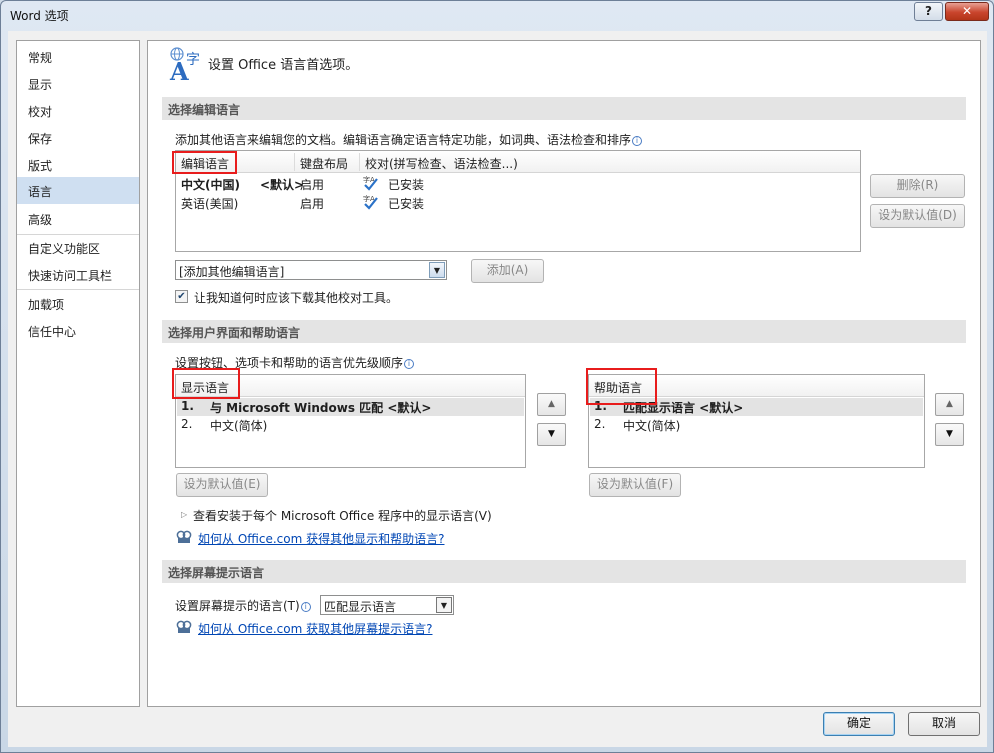  Describe the element at coordinates (756, 386) in the screenshot. I see `help-language-list-header: 帮助语言` at that location.